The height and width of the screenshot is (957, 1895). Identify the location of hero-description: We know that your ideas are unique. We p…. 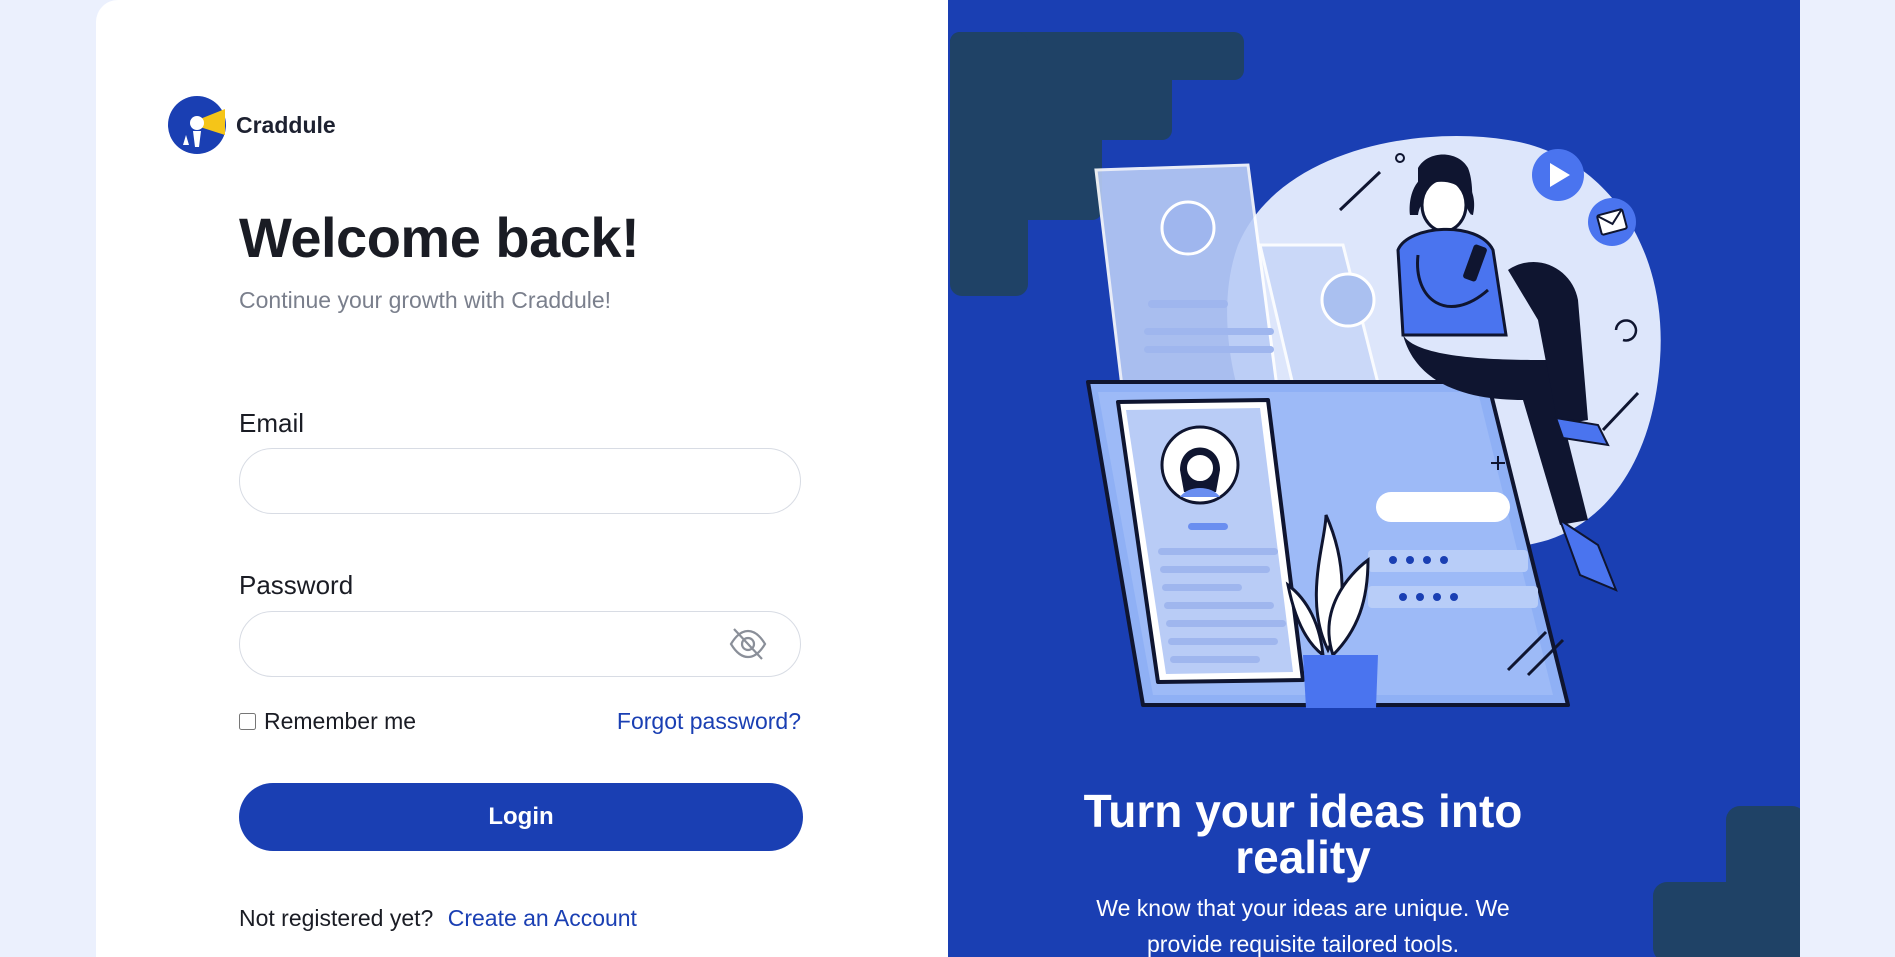
(1303, 926).